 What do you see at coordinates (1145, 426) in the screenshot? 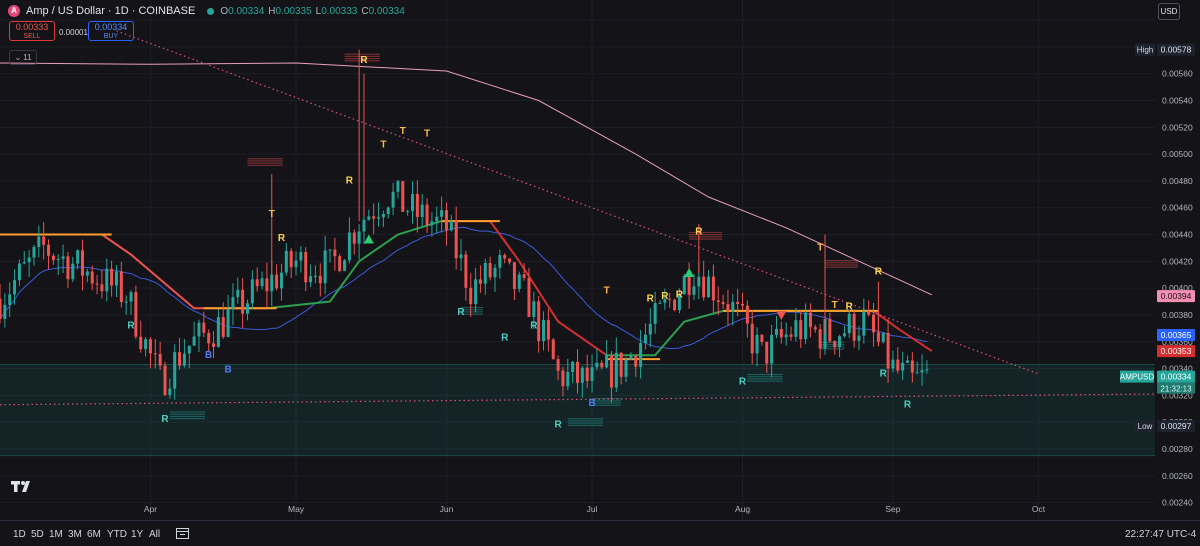
I see `low-label: Low` at bounding box center [1145, 426].